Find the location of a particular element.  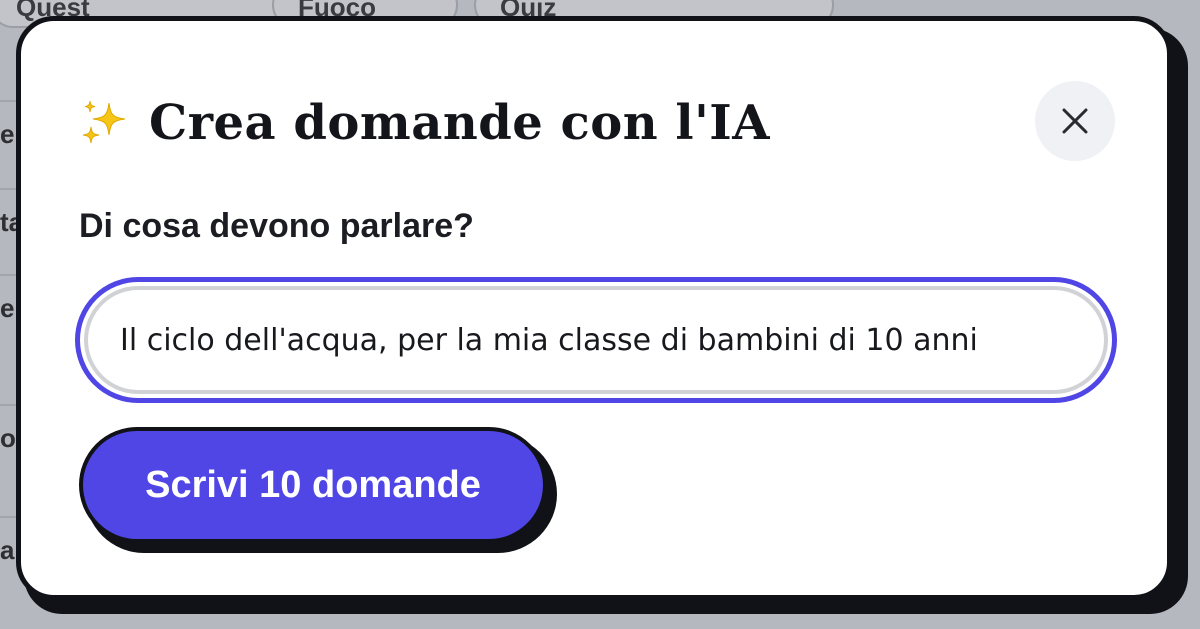

close-button is located at coordinates (1075, 121).